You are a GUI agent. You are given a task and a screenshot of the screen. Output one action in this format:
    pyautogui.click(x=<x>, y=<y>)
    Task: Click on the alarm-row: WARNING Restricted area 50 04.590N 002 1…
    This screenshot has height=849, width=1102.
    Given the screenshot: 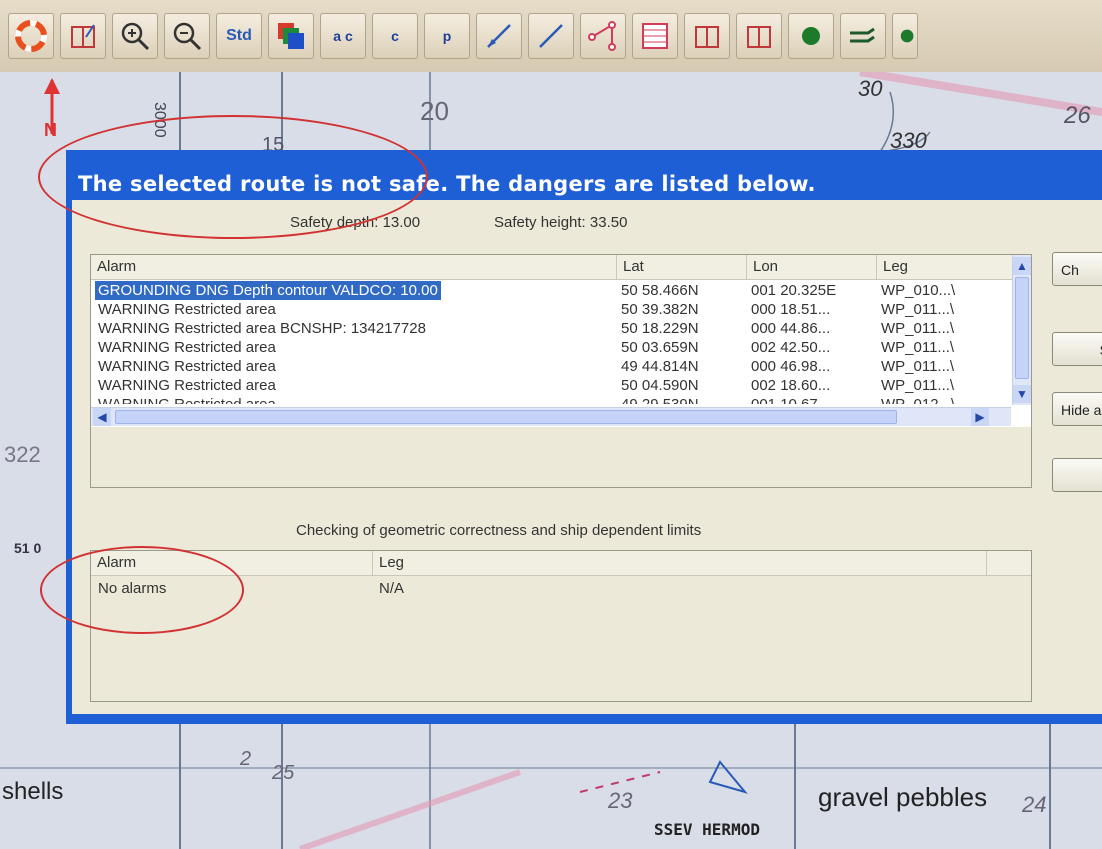 What is the action you would take?
    pyautogui.click(x=561, y=385)
    